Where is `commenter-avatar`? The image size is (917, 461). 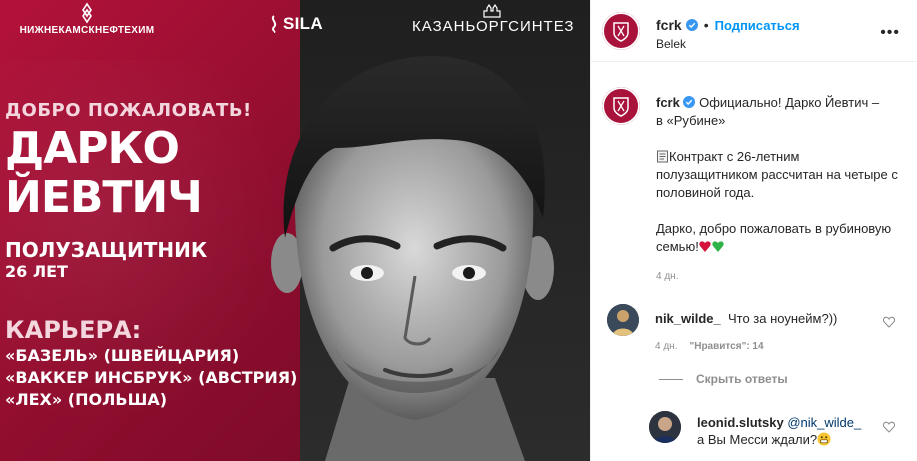 commenter-avatar is located at coordinates (623, 320).